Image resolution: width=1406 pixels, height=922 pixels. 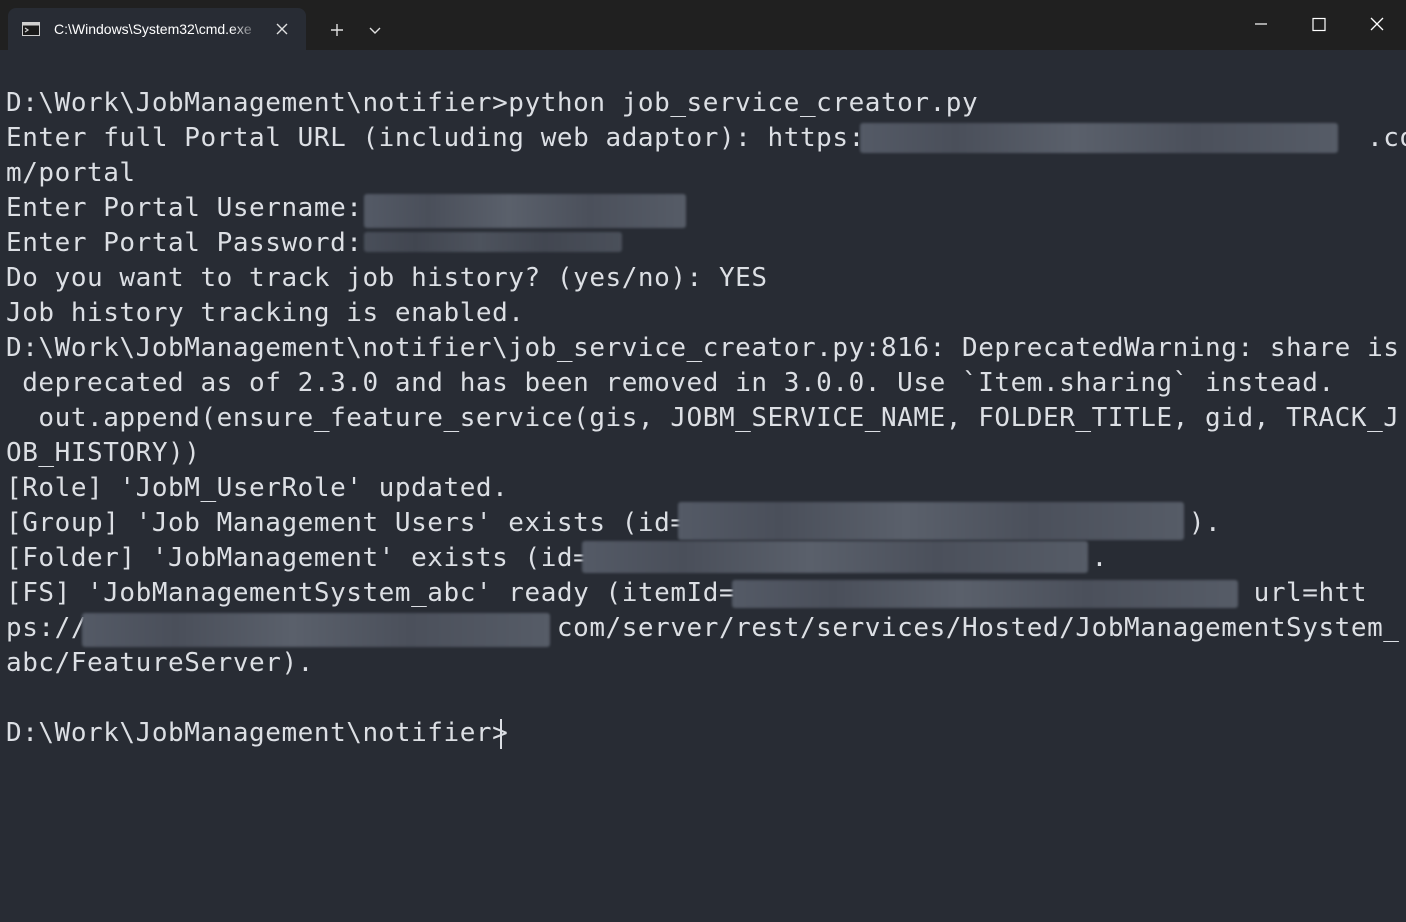 I want to click on redacted-server-host, so click(x=316, y=630).